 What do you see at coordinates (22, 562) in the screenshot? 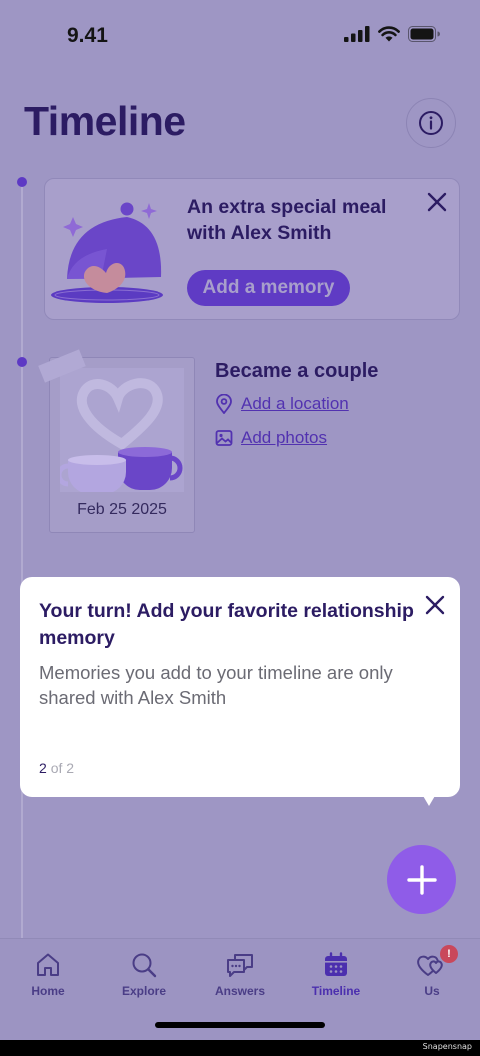
I see `timeline-line` at bounding box center [22, 562].